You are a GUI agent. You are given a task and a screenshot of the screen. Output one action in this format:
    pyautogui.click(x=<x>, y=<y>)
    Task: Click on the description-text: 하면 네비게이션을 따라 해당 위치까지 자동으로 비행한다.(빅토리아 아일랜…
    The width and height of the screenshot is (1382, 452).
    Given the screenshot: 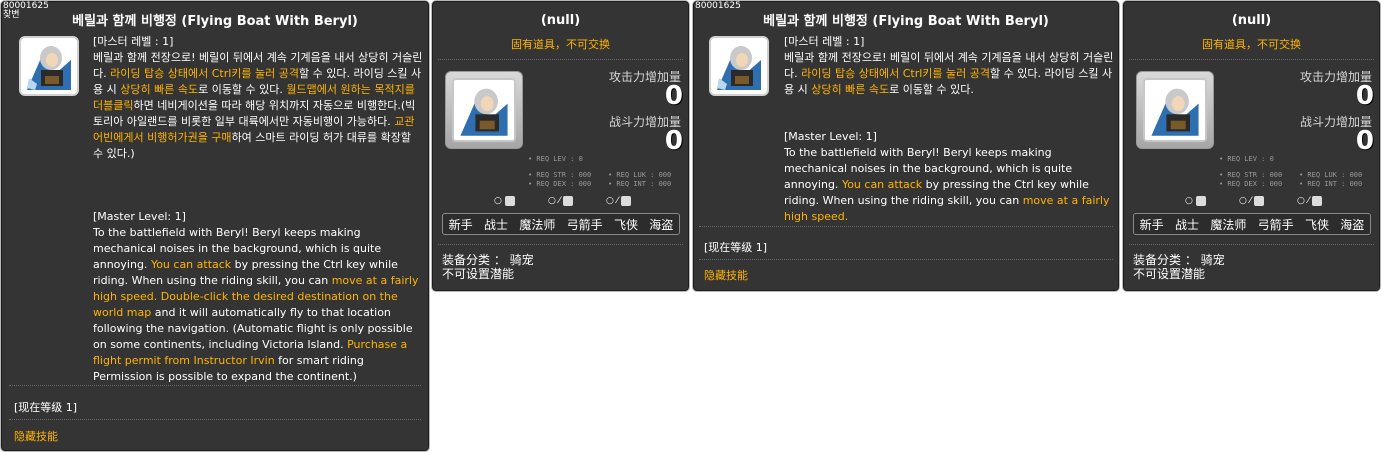 What is the action you would take?
    pyautogui.click(x=254, y=113)
    